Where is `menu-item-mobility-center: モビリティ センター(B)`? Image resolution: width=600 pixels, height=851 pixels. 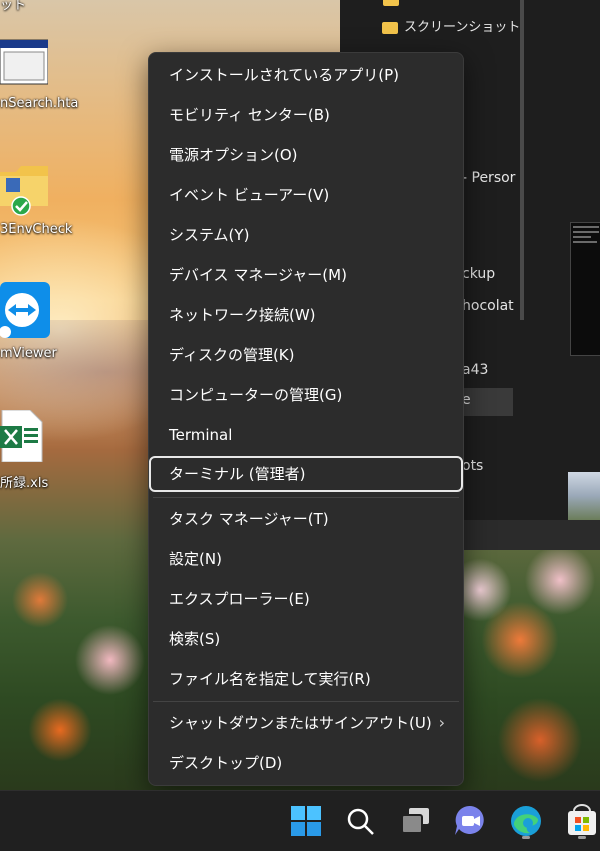
menu-item-mobility-center: モビリティ センター(B) is located at coordinates (306, 115).